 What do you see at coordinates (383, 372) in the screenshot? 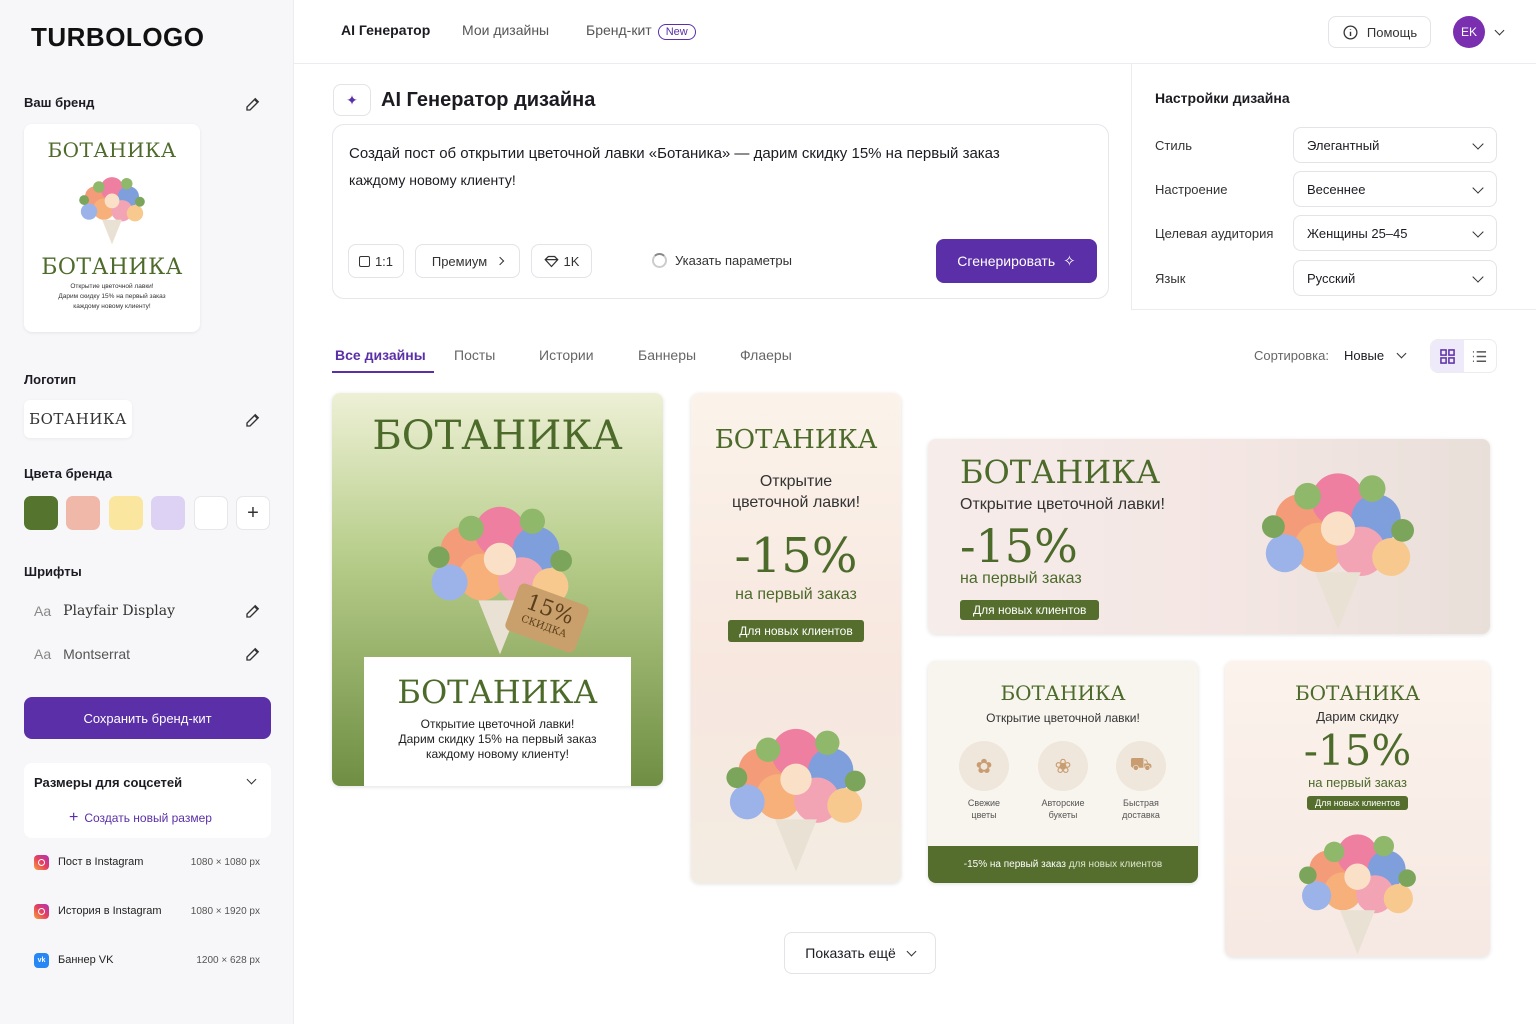
I see `active-tab-indicator` at bounding box center [383, 372].